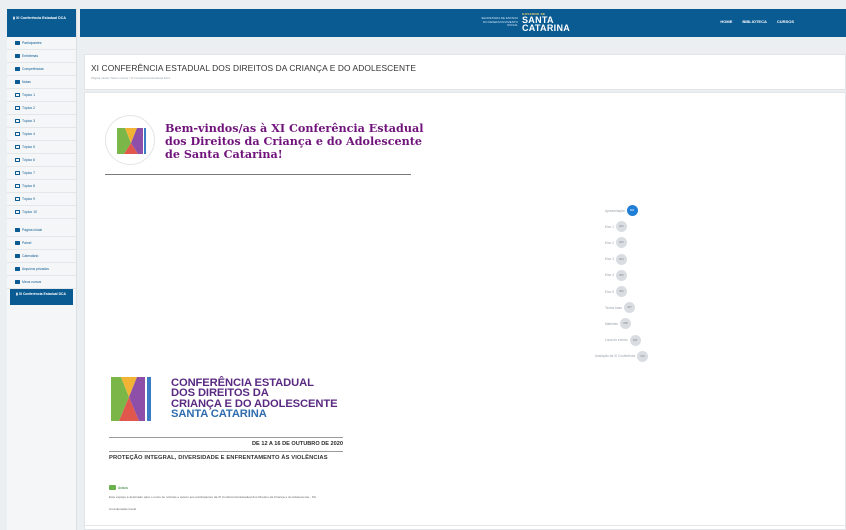  Describe the element at coordinates (17, 282) in the screenshot. I see `graduation-icon` at that location.